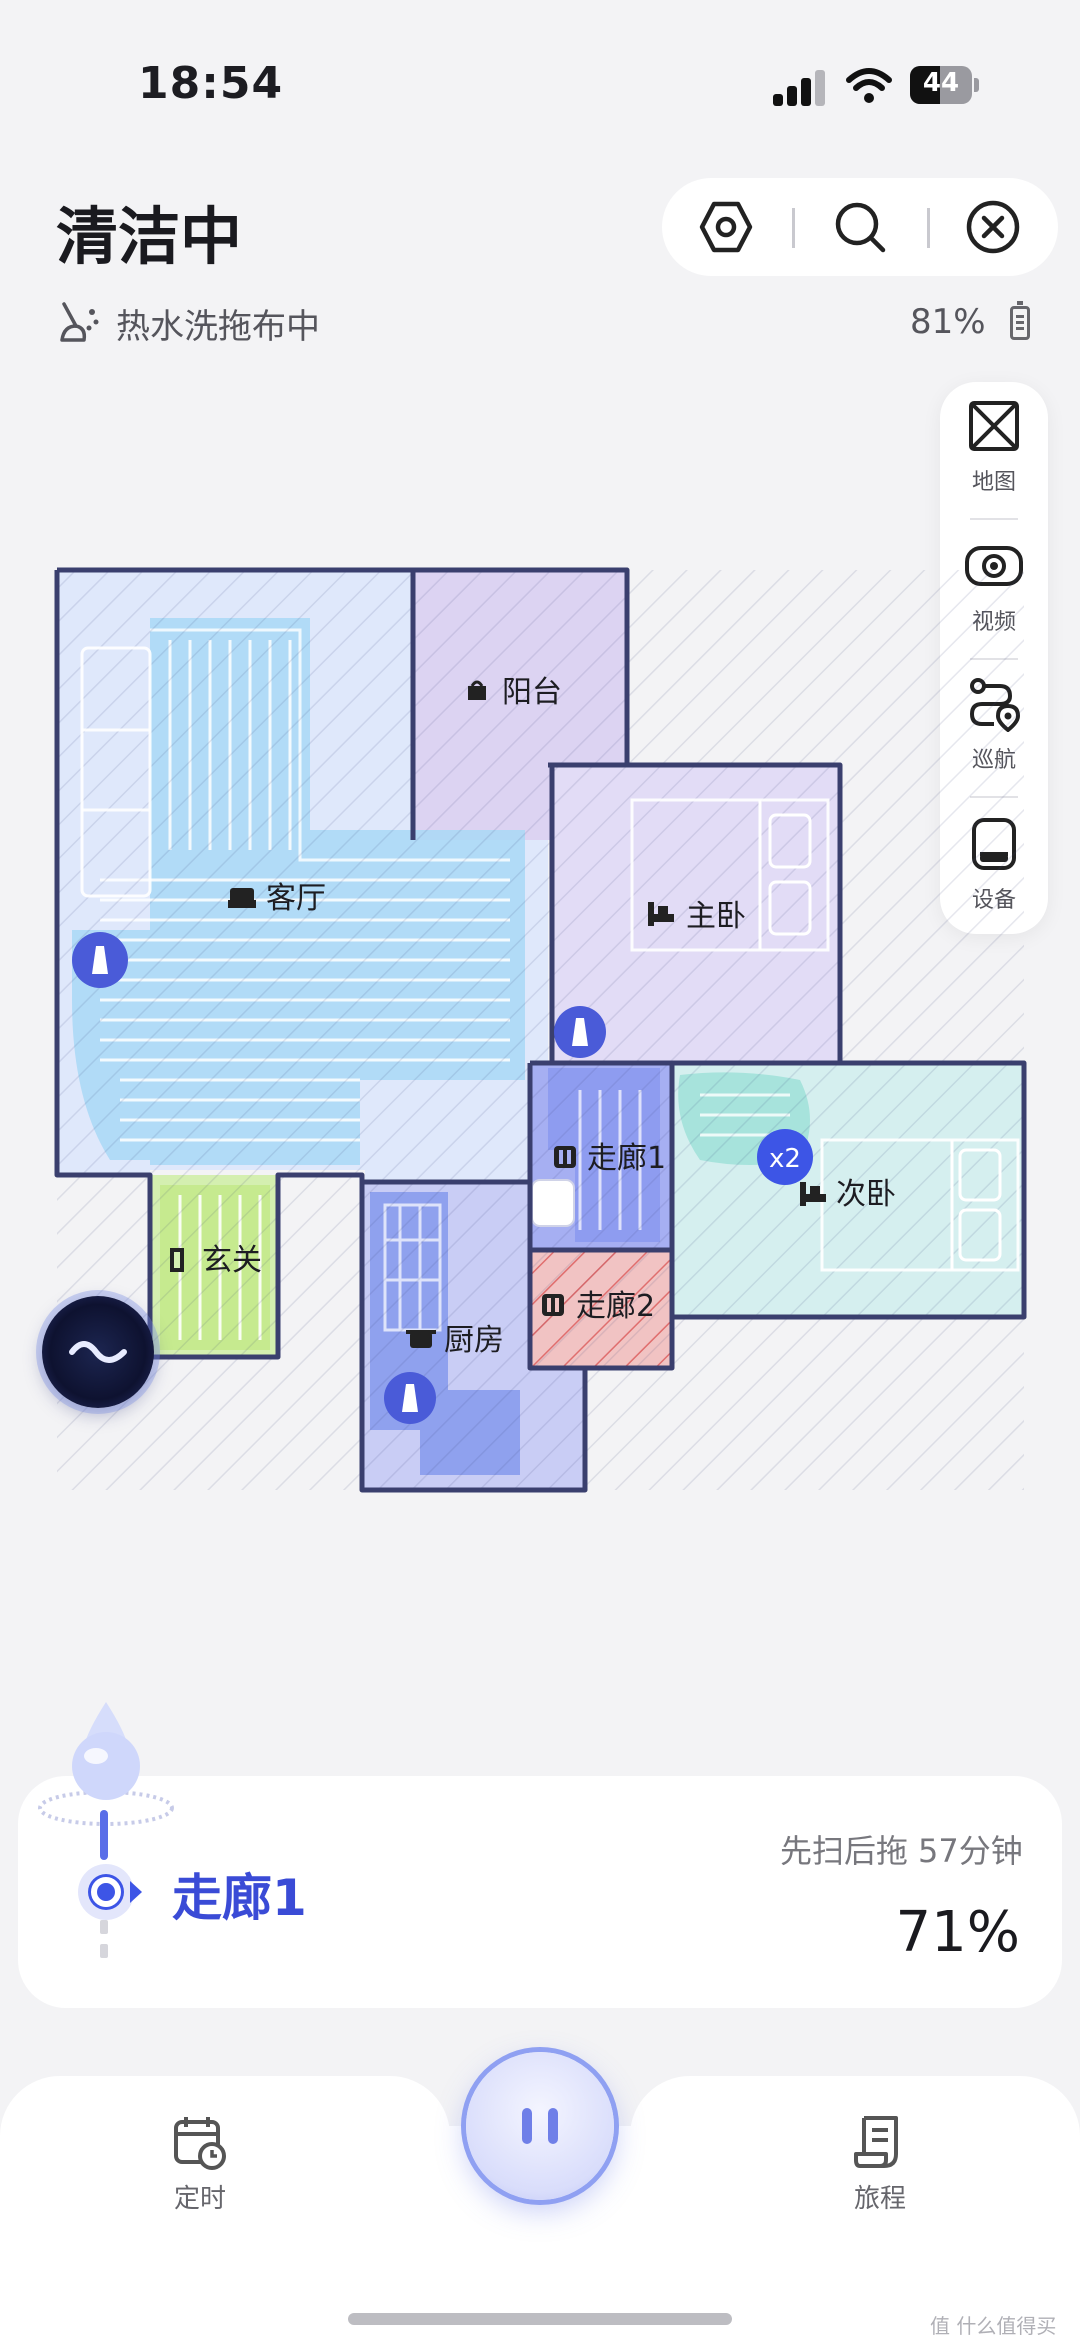 The image size is (1080, 2348). I want to click on ai-assistant-button, so click(98, 1352).